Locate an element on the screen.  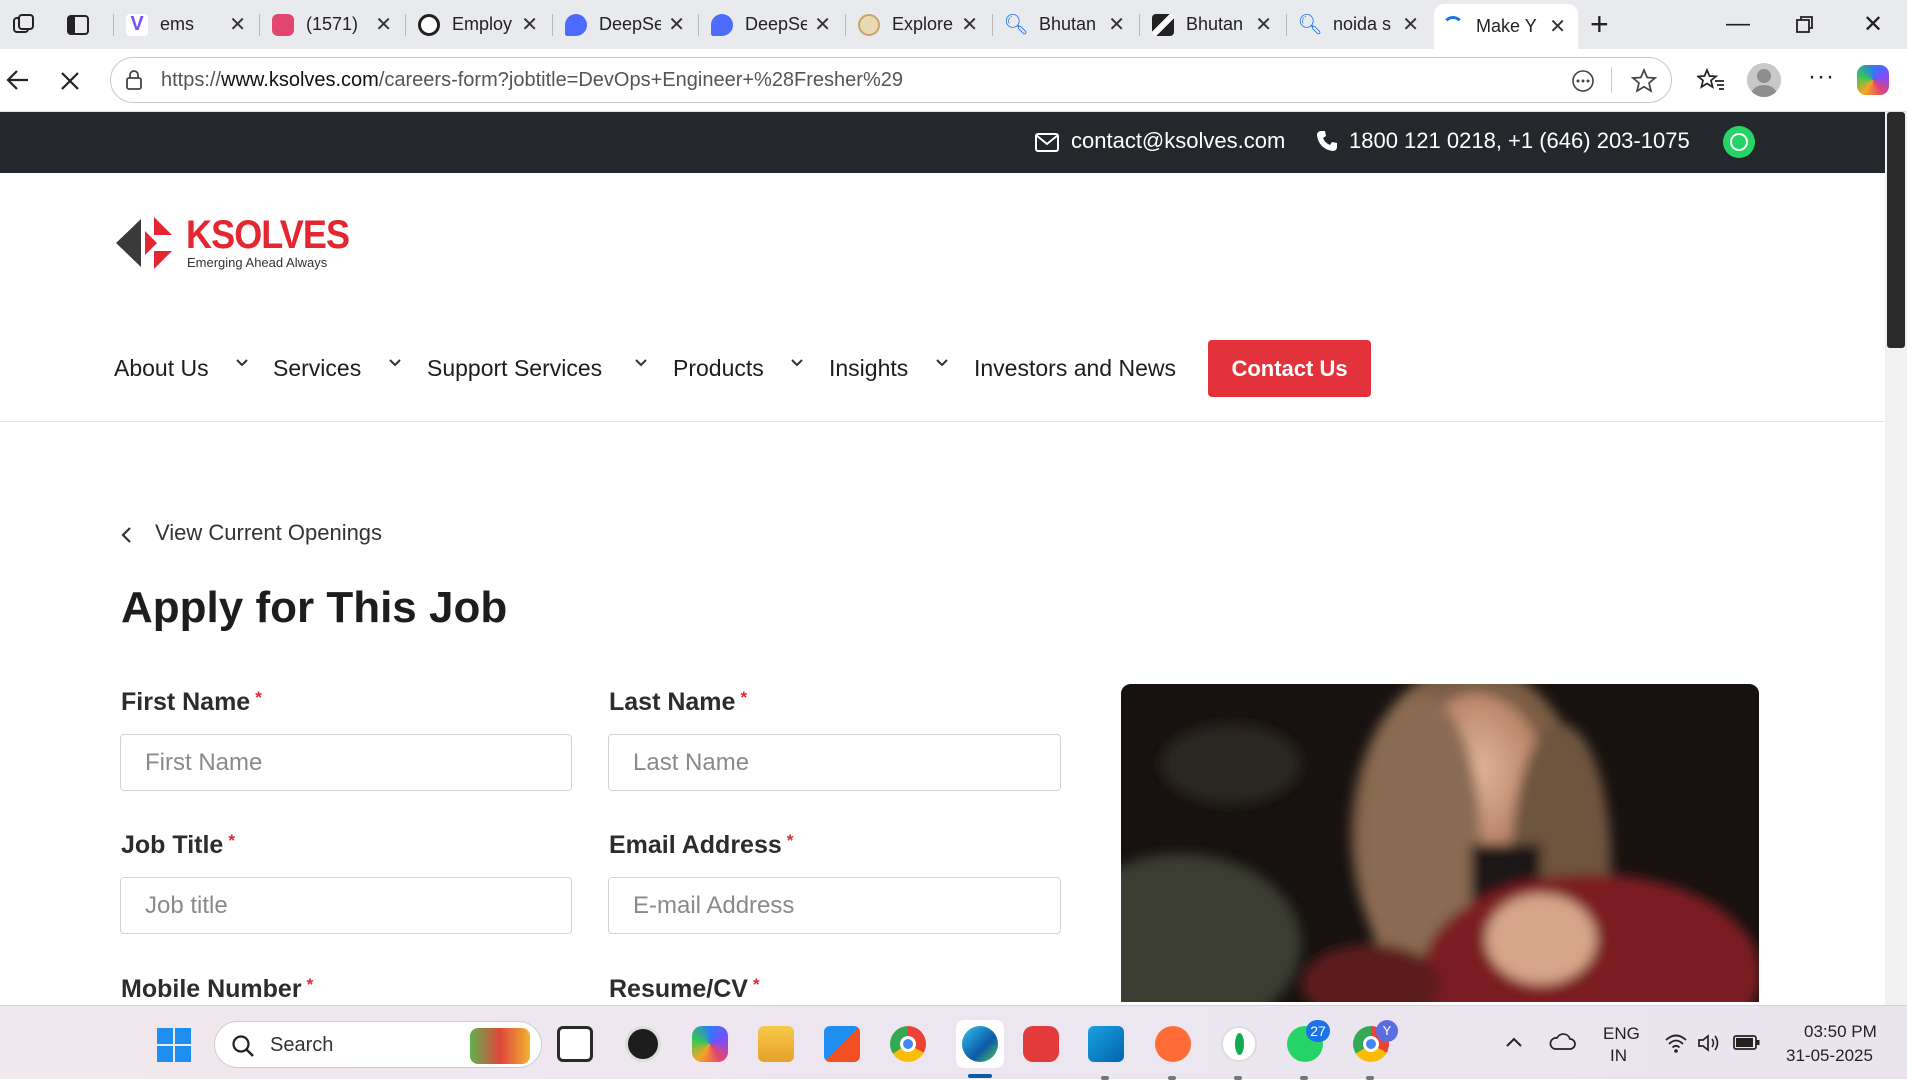
browser-tab: V ems ✕ is located at coordinates (188, 24).